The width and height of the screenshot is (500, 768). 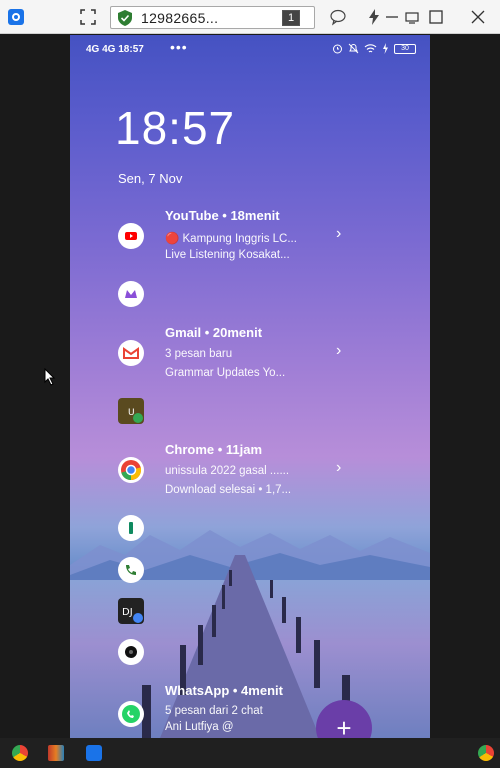 I want to click on mute-bell-icon, so click(x=353, y=48).